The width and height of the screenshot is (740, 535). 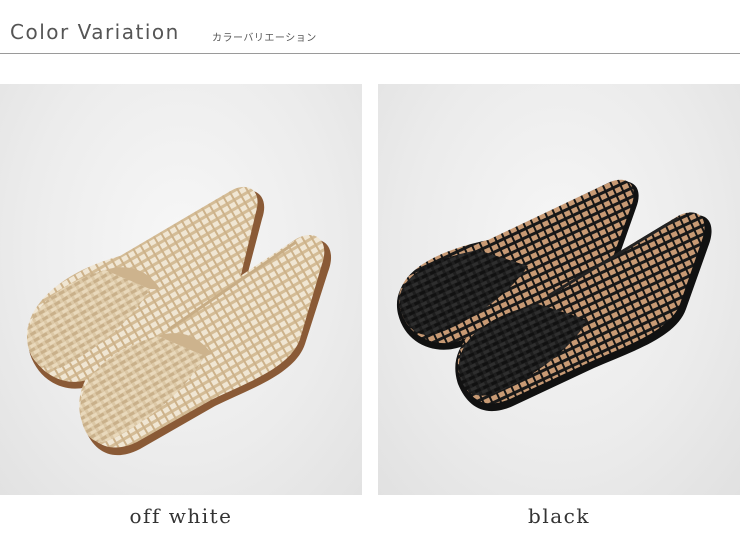 What do you see at coordinates (181, 516) in the screenshot?
I see `variant-label-off-white: off white` at bounding box center [181, 516].